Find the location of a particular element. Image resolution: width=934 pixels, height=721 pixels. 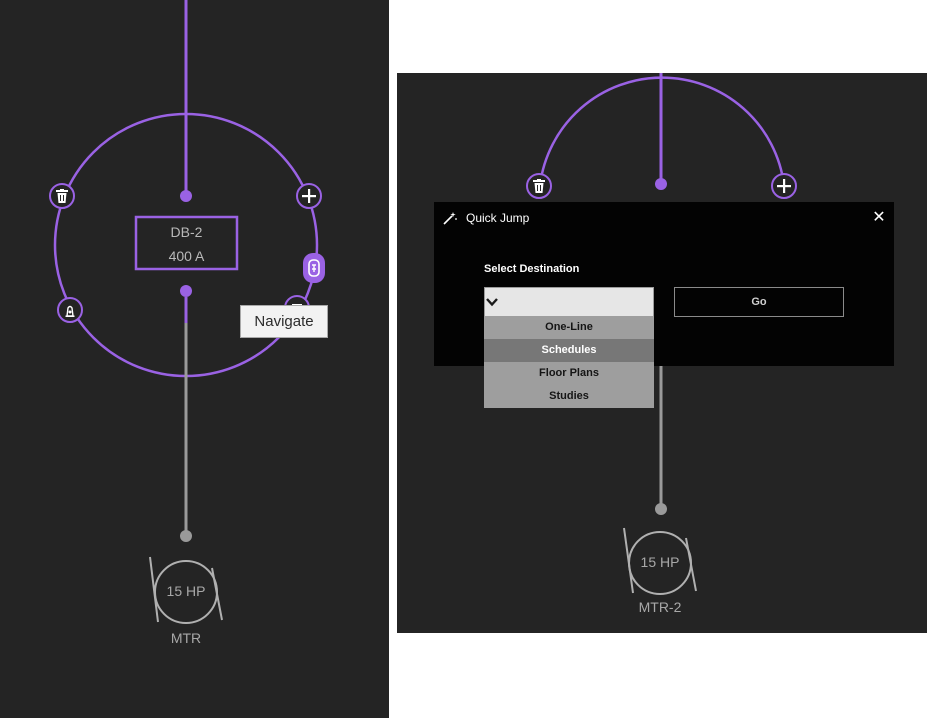

option-floor-plans: Floor Plans is located at coordinates (569, 373).